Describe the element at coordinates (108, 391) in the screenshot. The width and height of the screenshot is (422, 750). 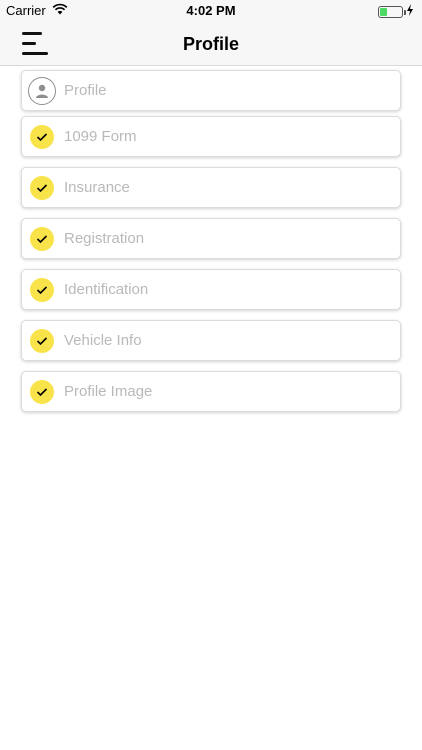
I see `list-item-label: Profile Image` at that location.